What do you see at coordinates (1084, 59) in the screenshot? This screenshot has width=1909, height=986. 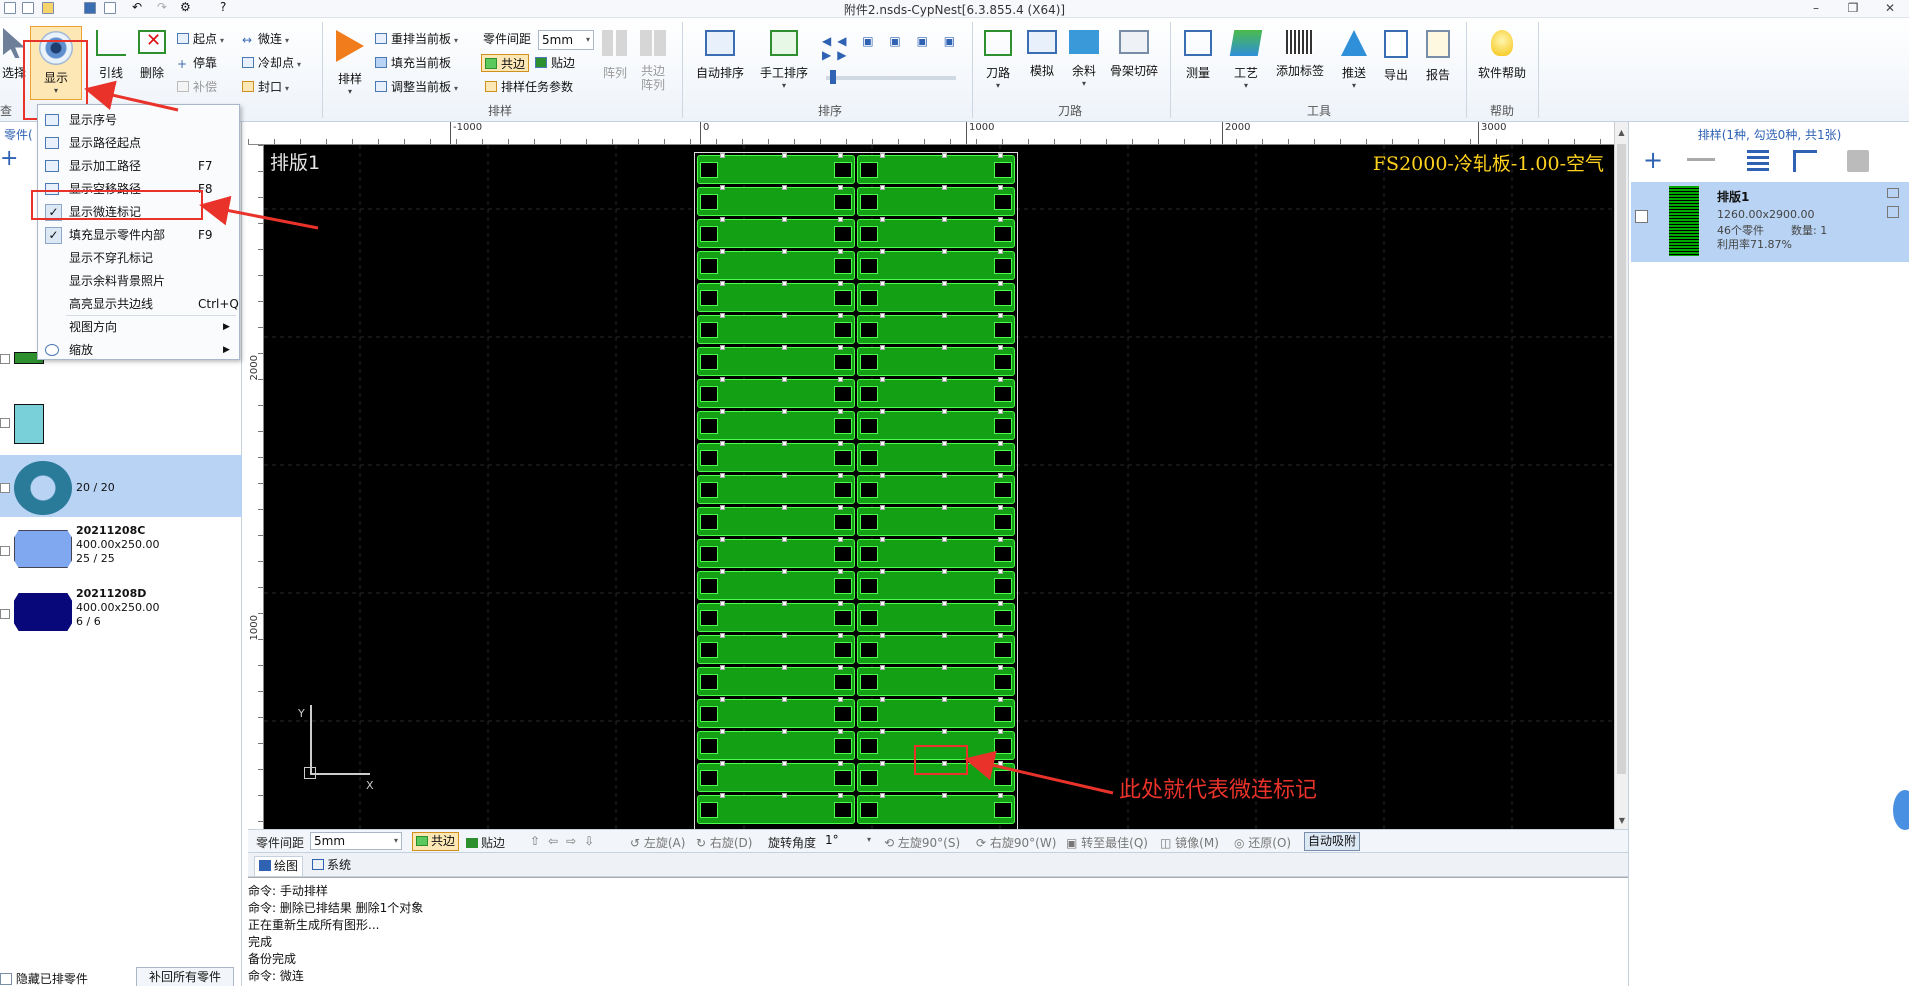 I see `remnant-button: 余料 ▾` at bounding box center [1084, 59].